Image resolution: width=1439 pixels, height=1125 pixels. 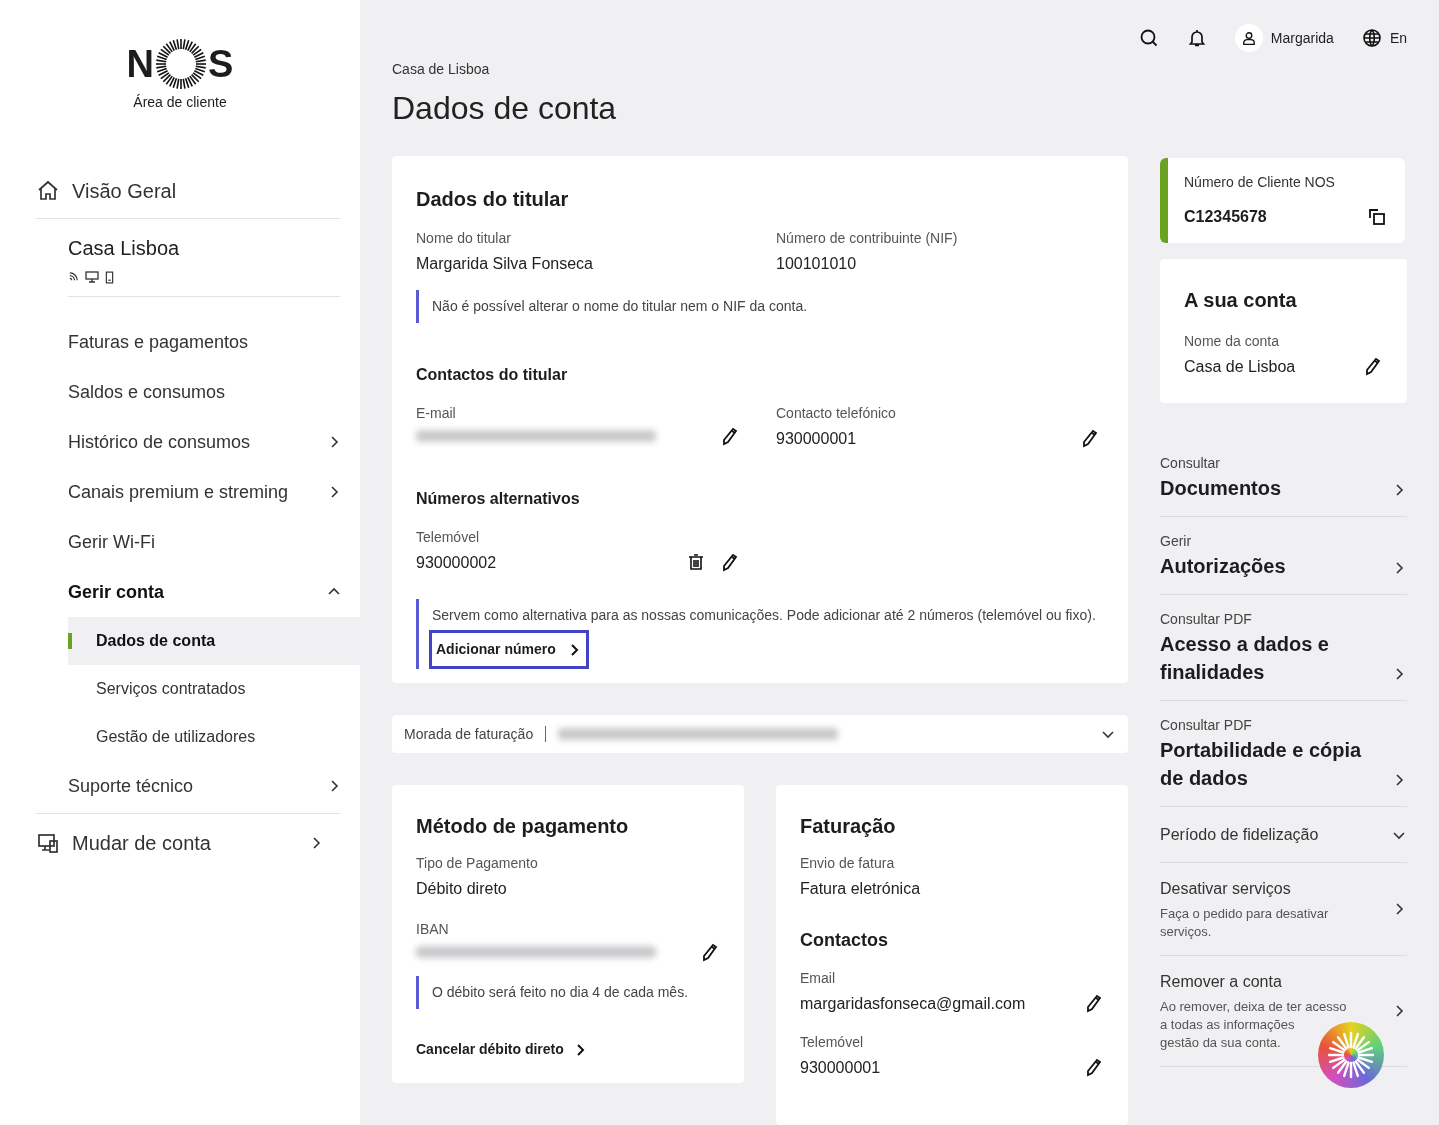 What do you see at coordinates (1244, 923) in the screenshot?
I see `link-description: Faça o pedido para desativar serviços.` at bounding box center [1244, 923].